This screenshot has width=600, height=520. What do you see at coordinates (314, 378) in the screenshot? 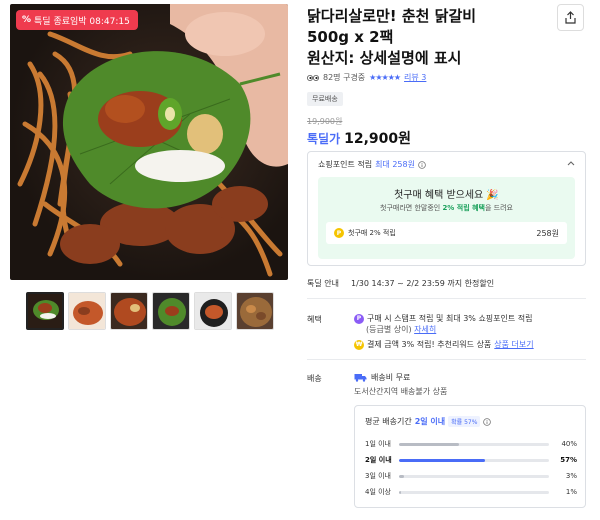
I see `shipping-label: 배송` at bounding box center [314, 378].